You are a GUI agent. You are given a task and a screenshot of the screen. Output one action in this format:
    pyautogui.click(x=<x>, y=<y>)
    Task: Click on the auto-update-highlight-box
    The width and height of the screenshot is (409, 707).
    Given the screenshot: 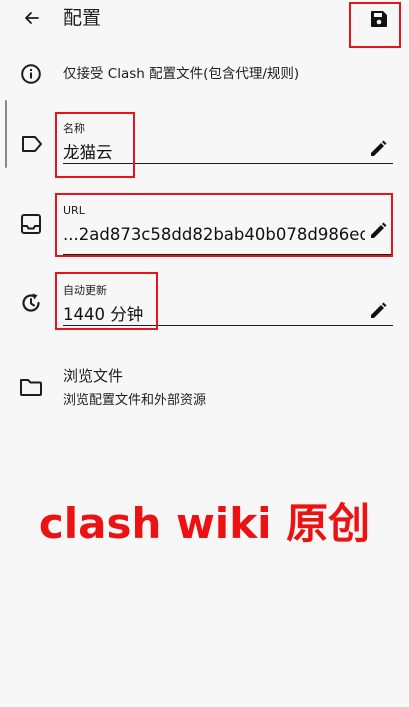 What is the action you would take?
    pyautogui.click(x=106, y=301)
    